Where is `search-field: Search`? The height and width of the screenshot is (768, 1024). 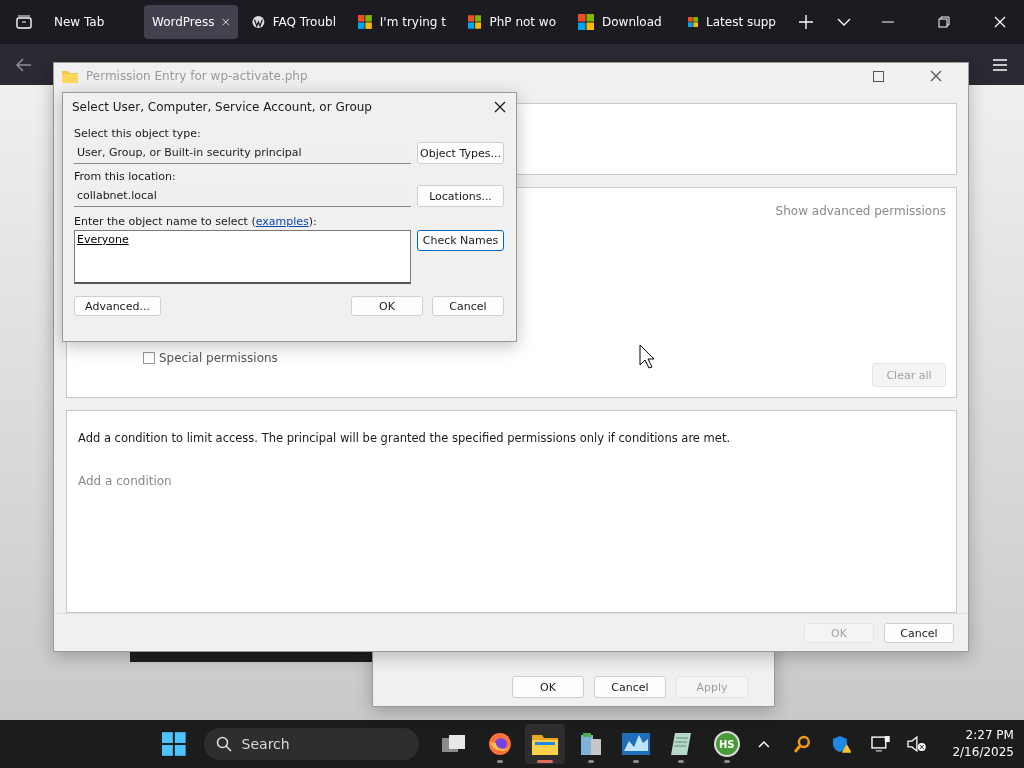 search-field: Search is located at coordinates (311, 744).